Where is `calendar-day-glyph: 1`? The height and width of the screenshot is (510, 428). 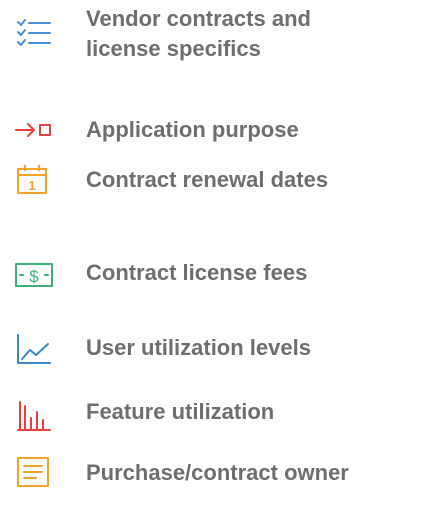
calendar-day-glyph: 1 is located at coordinates (31, 185).